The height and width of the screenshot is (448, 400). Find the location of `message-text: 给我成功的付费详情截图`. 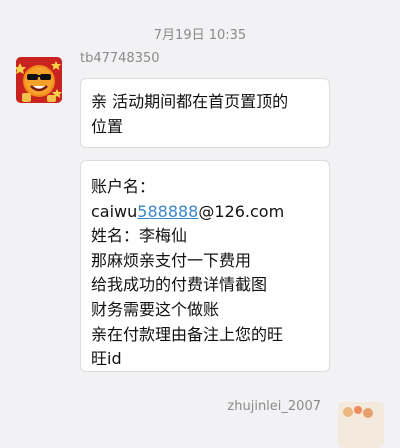

message-text: 给我成功的付费详情截图 is located at coordinates (179, 285).